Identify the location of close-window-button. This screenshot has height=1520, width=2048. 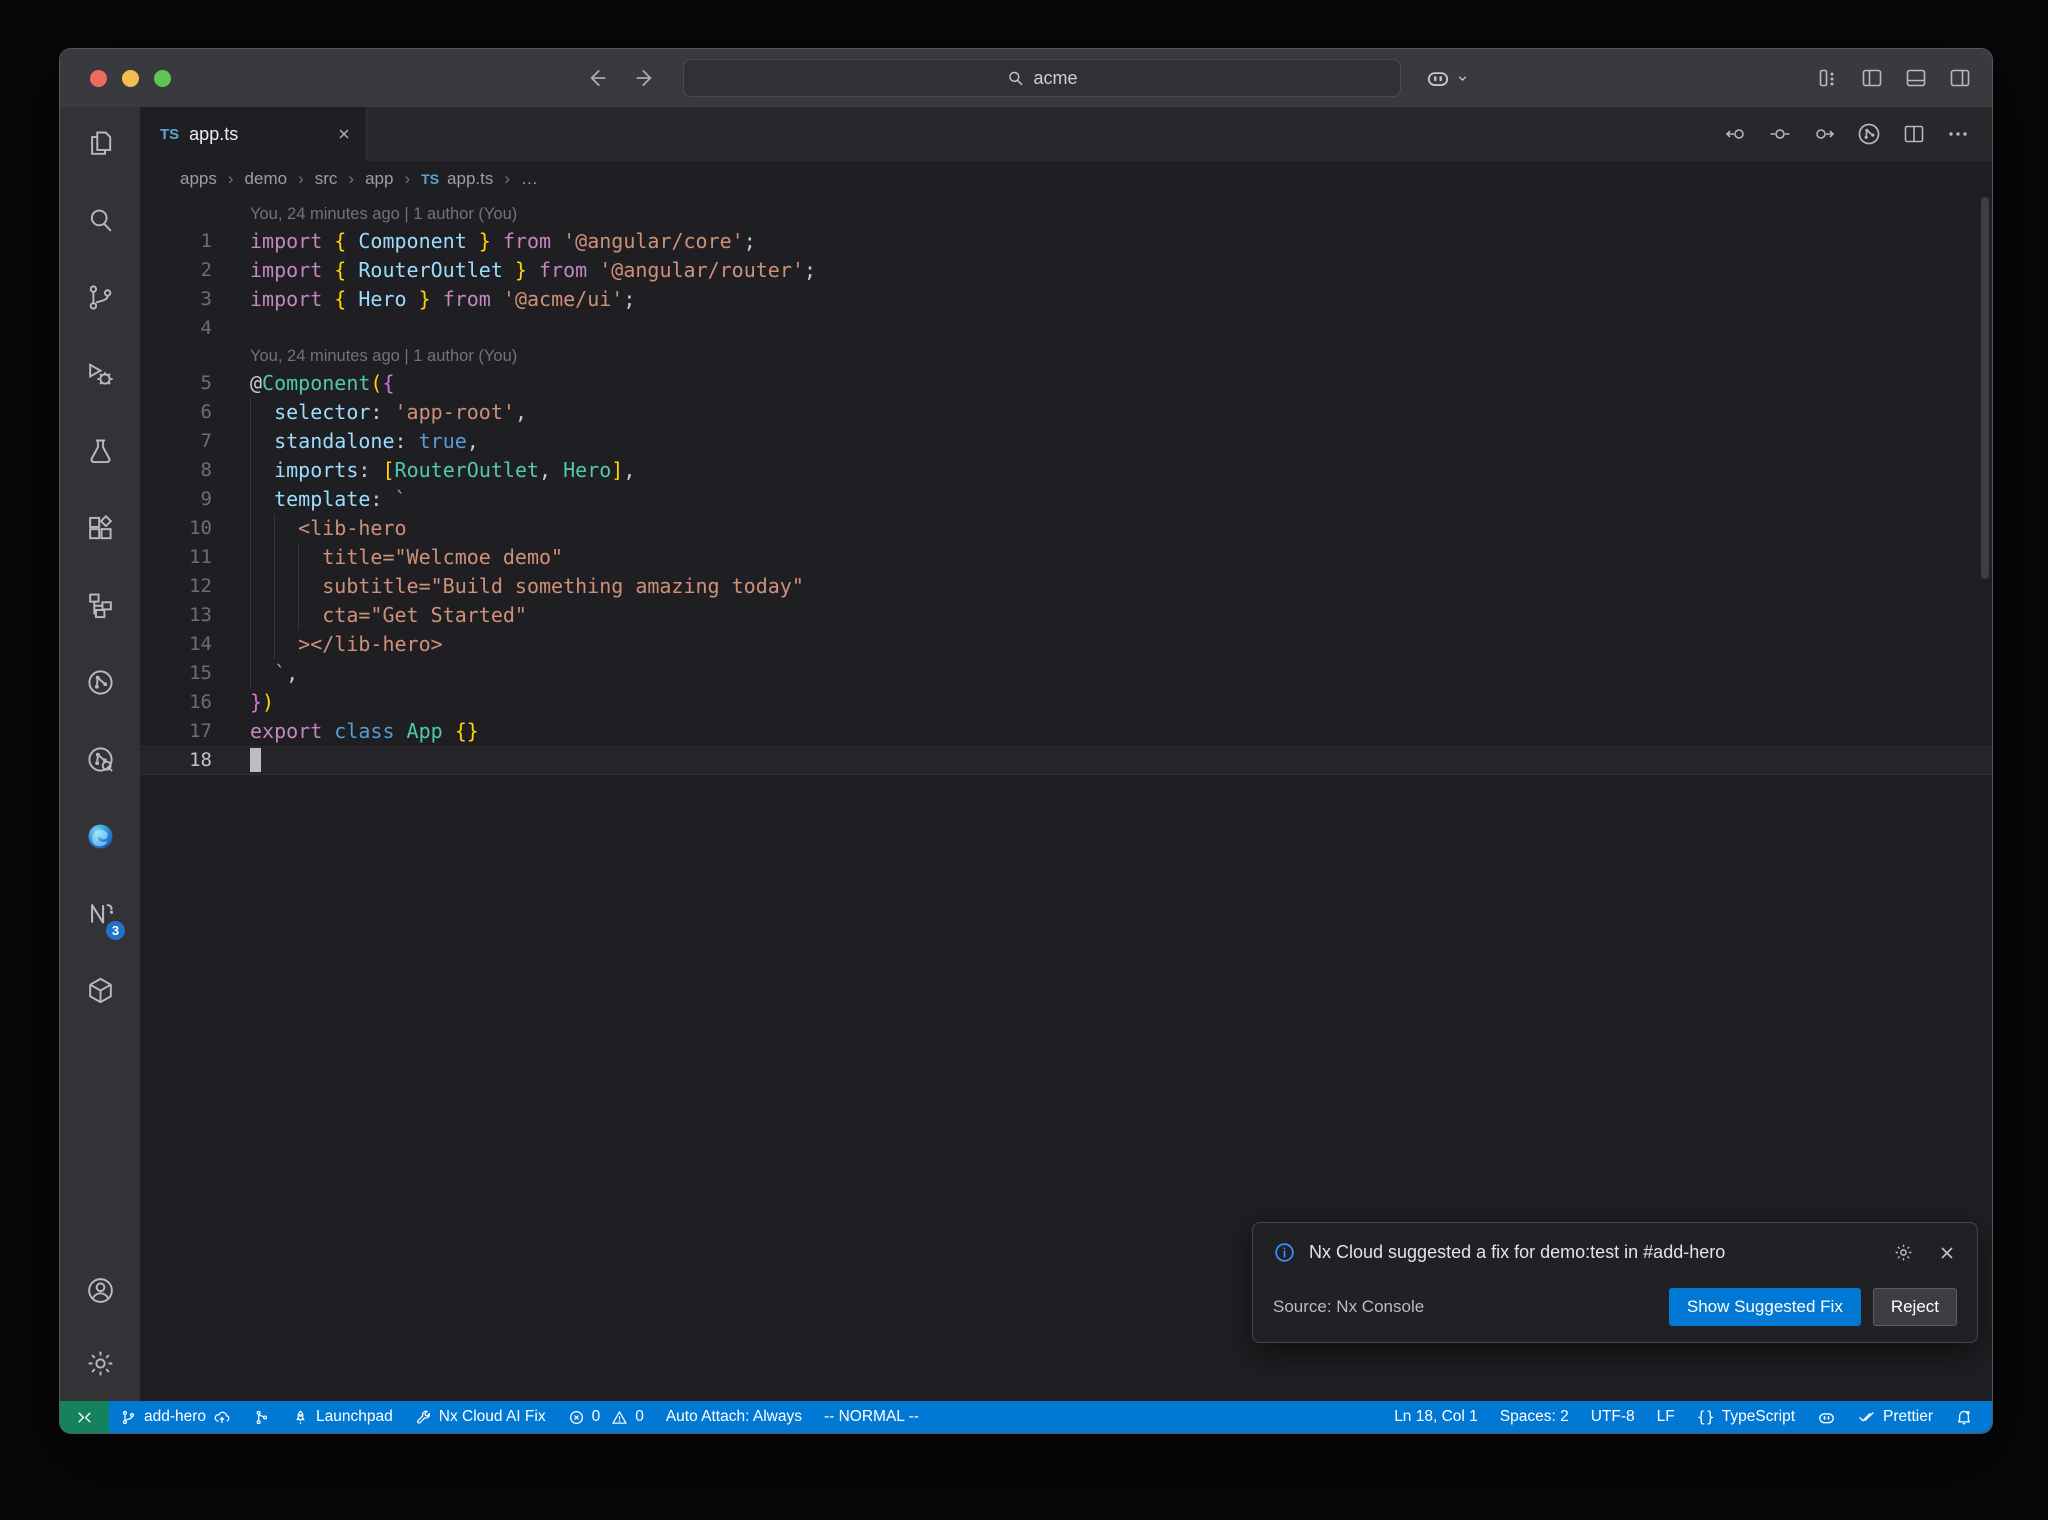
(98, 78).